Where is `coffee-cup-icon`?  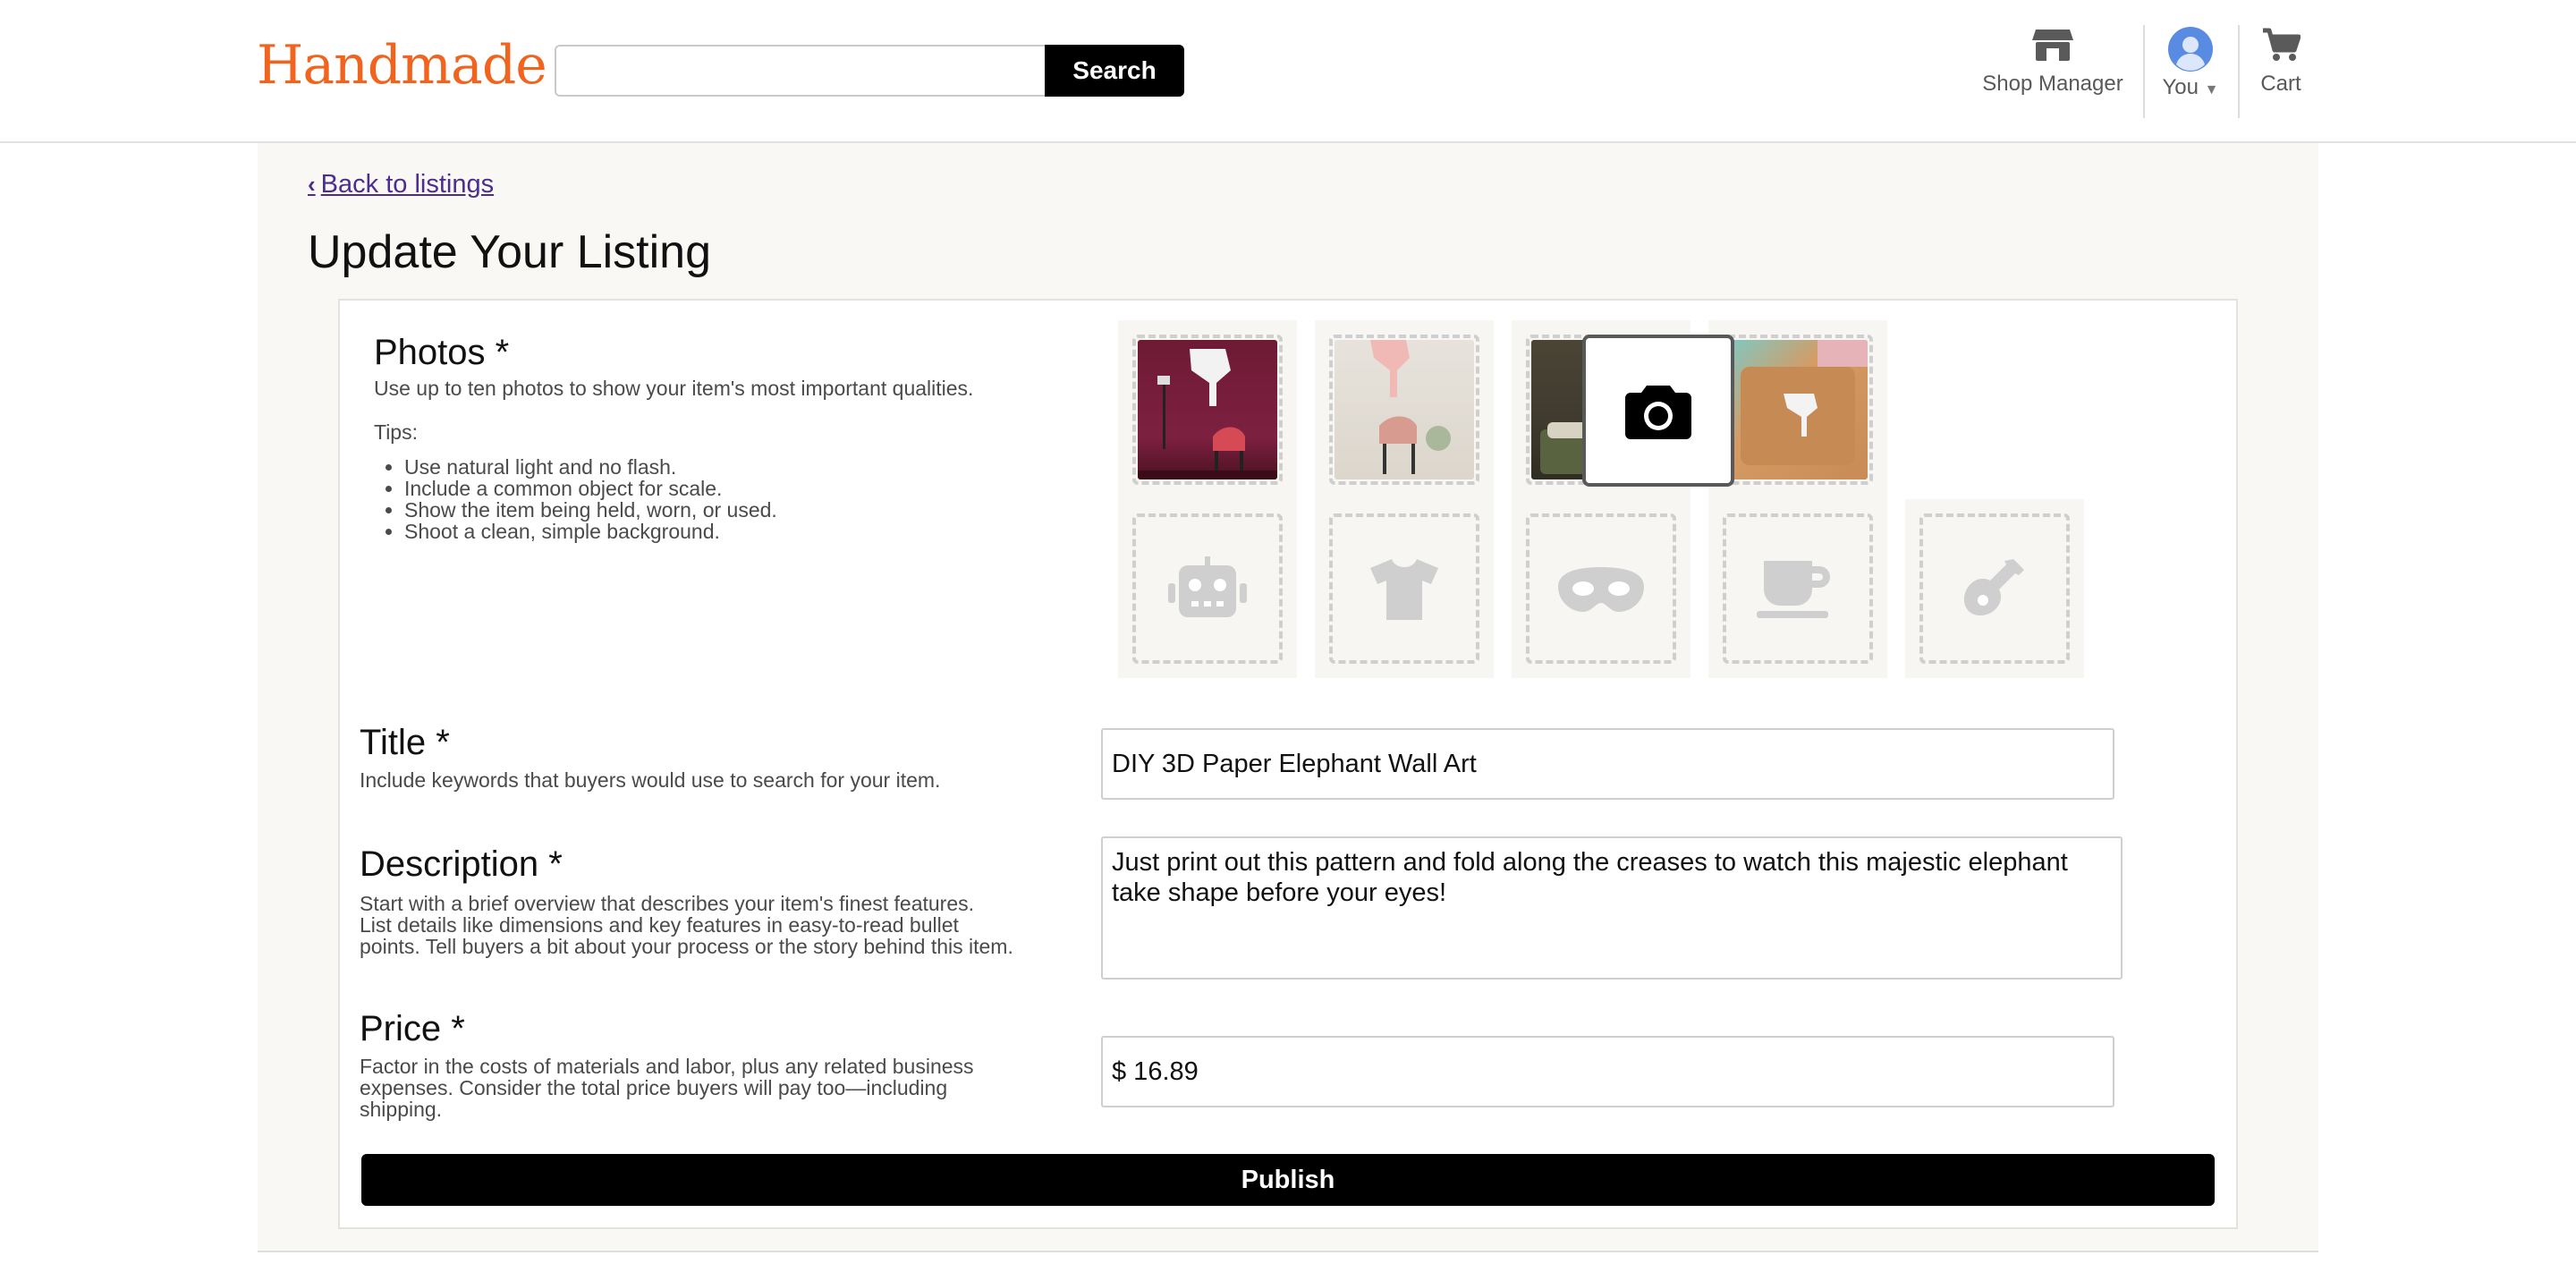
coffee-cup-icon is located at coordinates (1793, 590).